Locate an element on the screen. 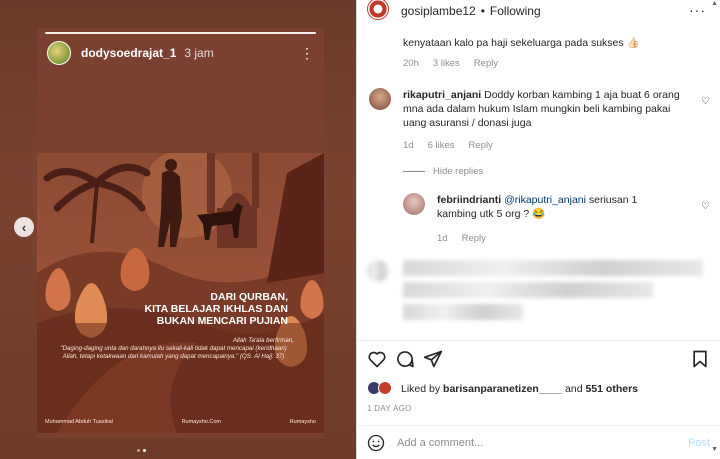 The height and width of the screenshot is (459, 720). poster-title-line: DARI QURBAN, is located at coordinates (249, 297).